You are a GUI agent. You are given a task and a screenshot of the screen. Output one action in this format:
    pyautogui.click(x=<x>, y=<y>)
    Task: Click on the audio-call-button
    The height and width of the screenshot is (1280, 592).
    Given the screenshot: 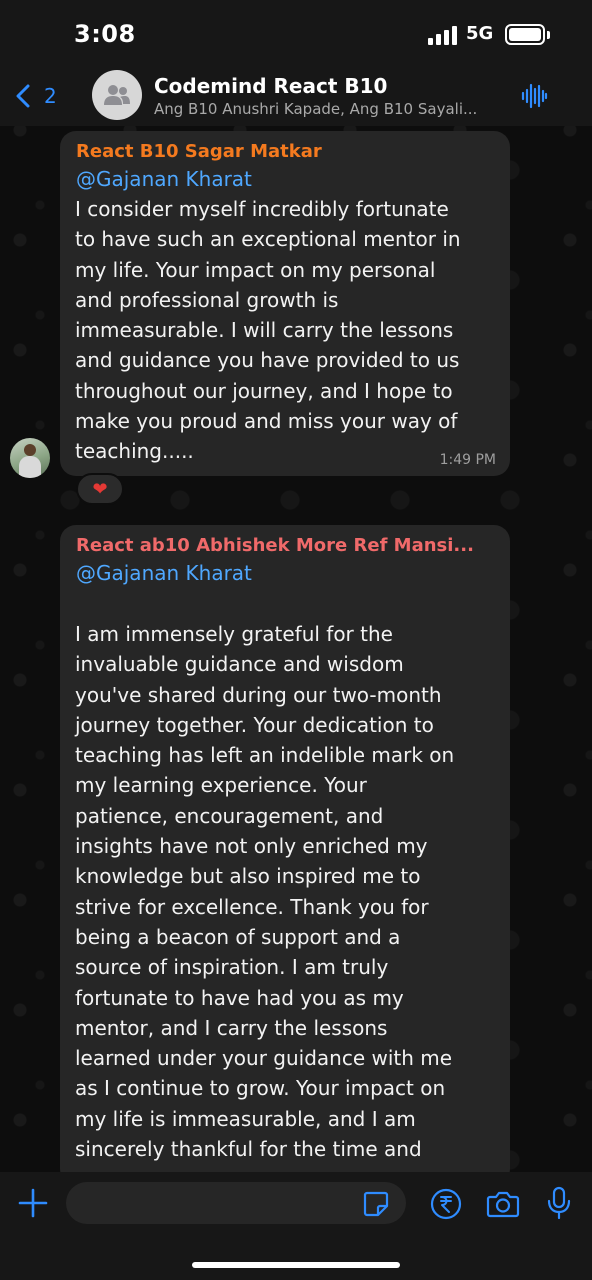 What is the action you would take?
    pyautogui.click(x=534, y=96)
    